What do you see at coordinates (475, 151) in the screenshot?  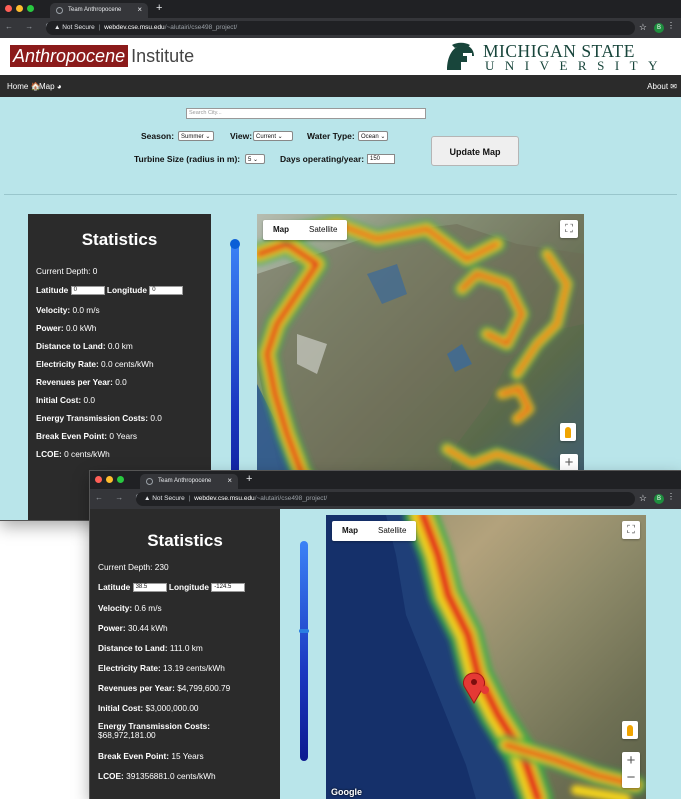 I see `update-map-button: Update Map` at bounding box center [475, 151].